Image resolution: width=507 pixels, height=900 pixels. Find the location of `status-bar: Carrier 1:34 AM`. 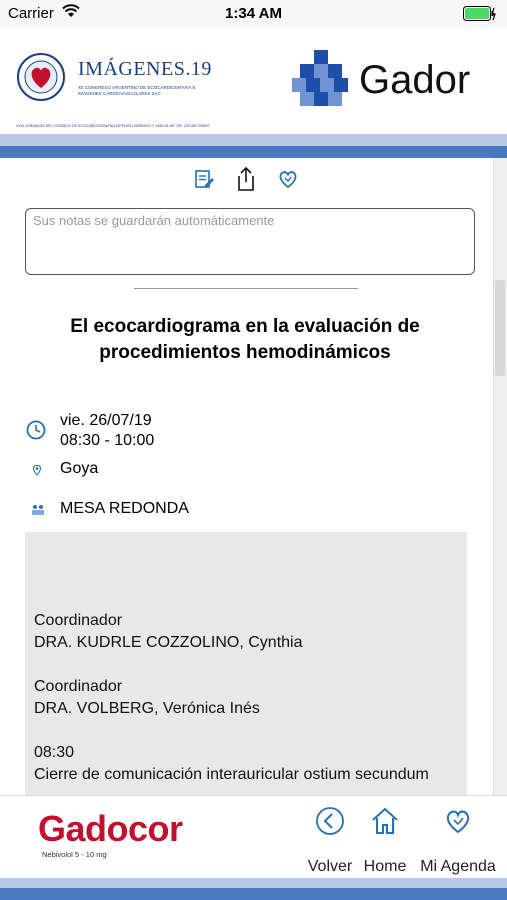

status-bar: Carrier 1:34 AM is located at coordinates (253, 14).